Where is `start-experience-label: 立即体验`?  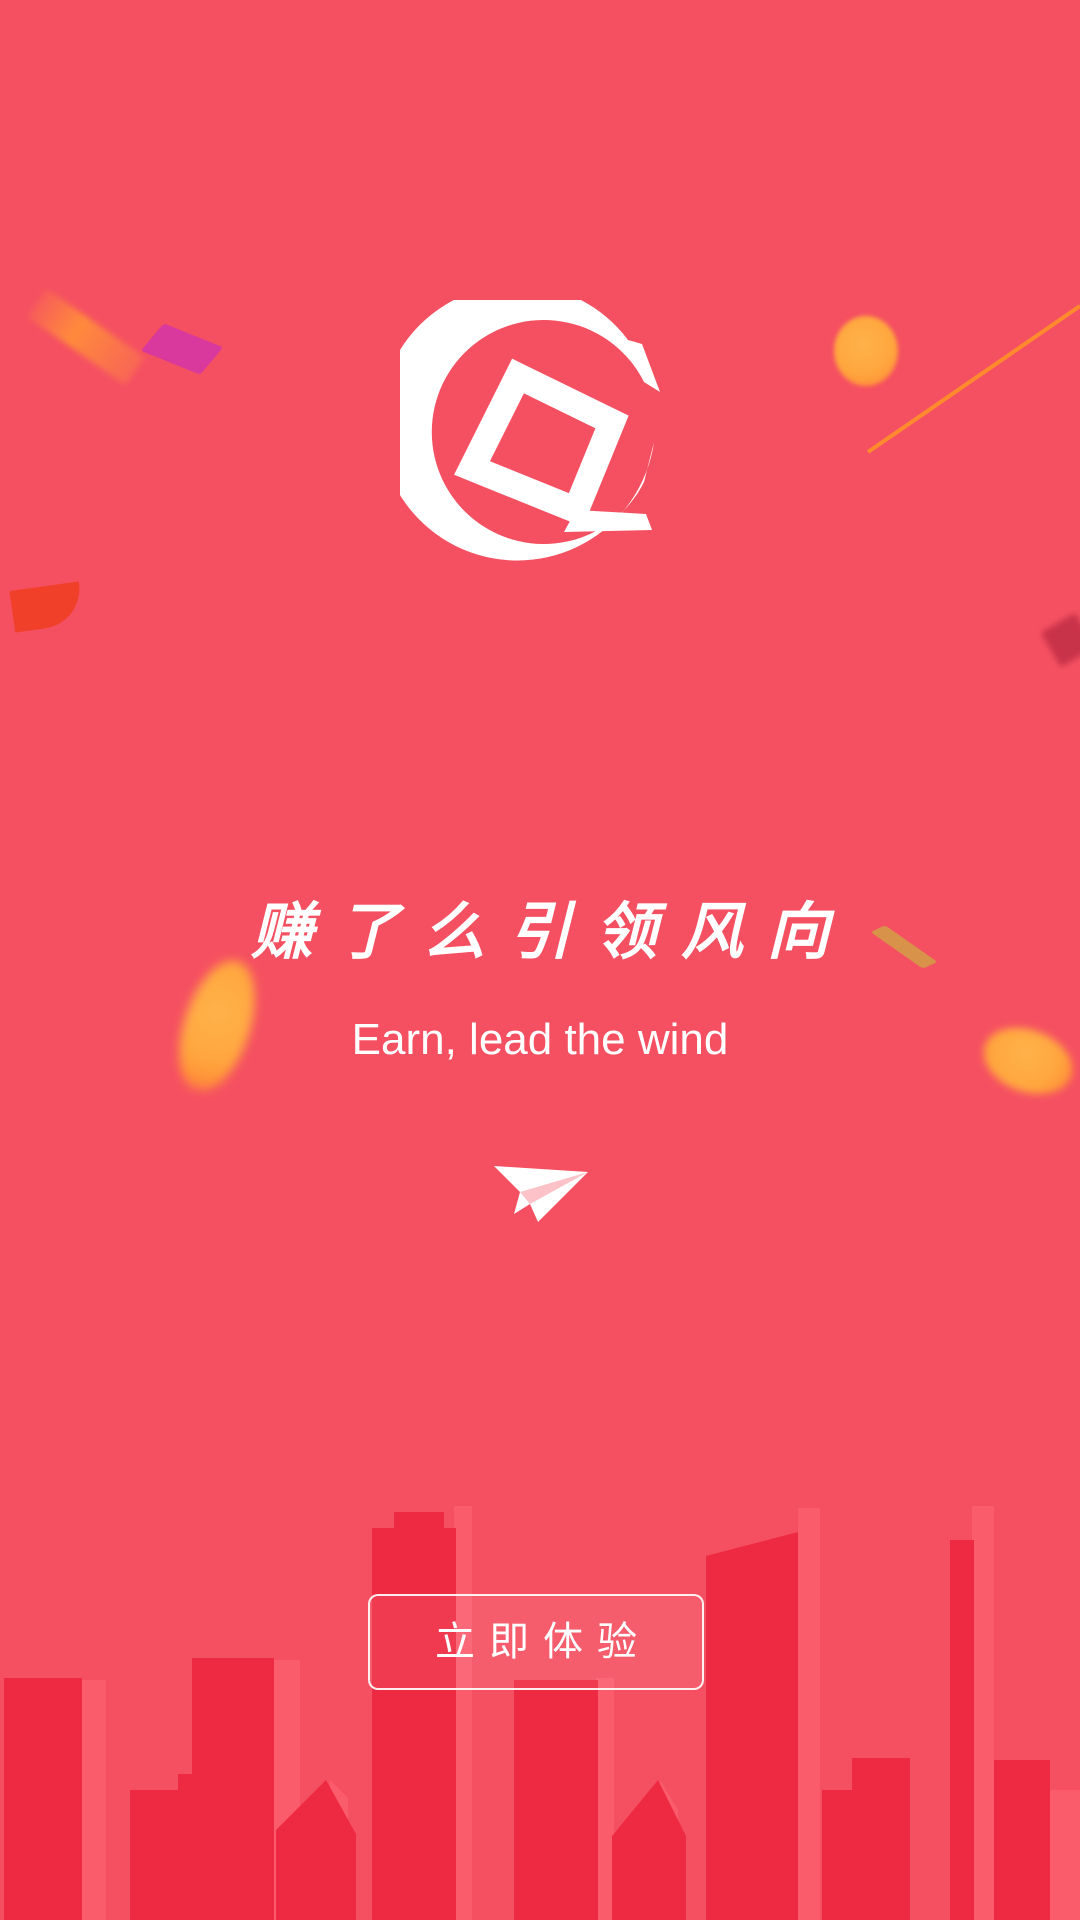
start-experience-label: 立即体验 is located at coordinates (543, 1642).